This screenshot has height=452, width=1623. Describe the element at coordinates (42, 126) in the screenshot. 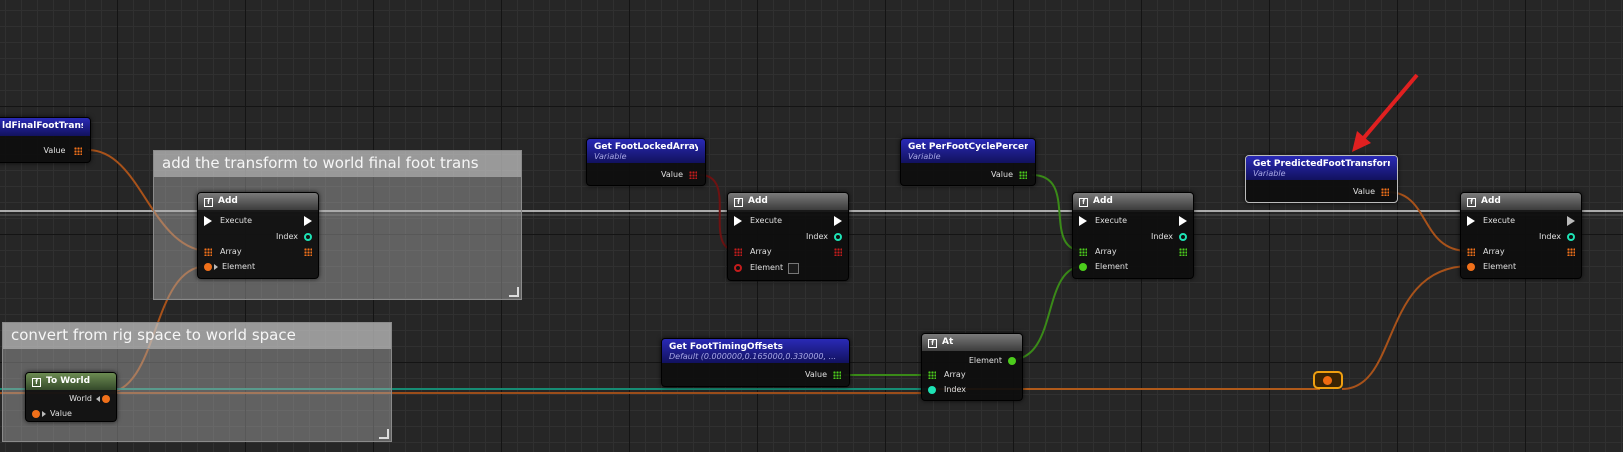

I see `variable-name: ldFinalFootTrans` at that location.